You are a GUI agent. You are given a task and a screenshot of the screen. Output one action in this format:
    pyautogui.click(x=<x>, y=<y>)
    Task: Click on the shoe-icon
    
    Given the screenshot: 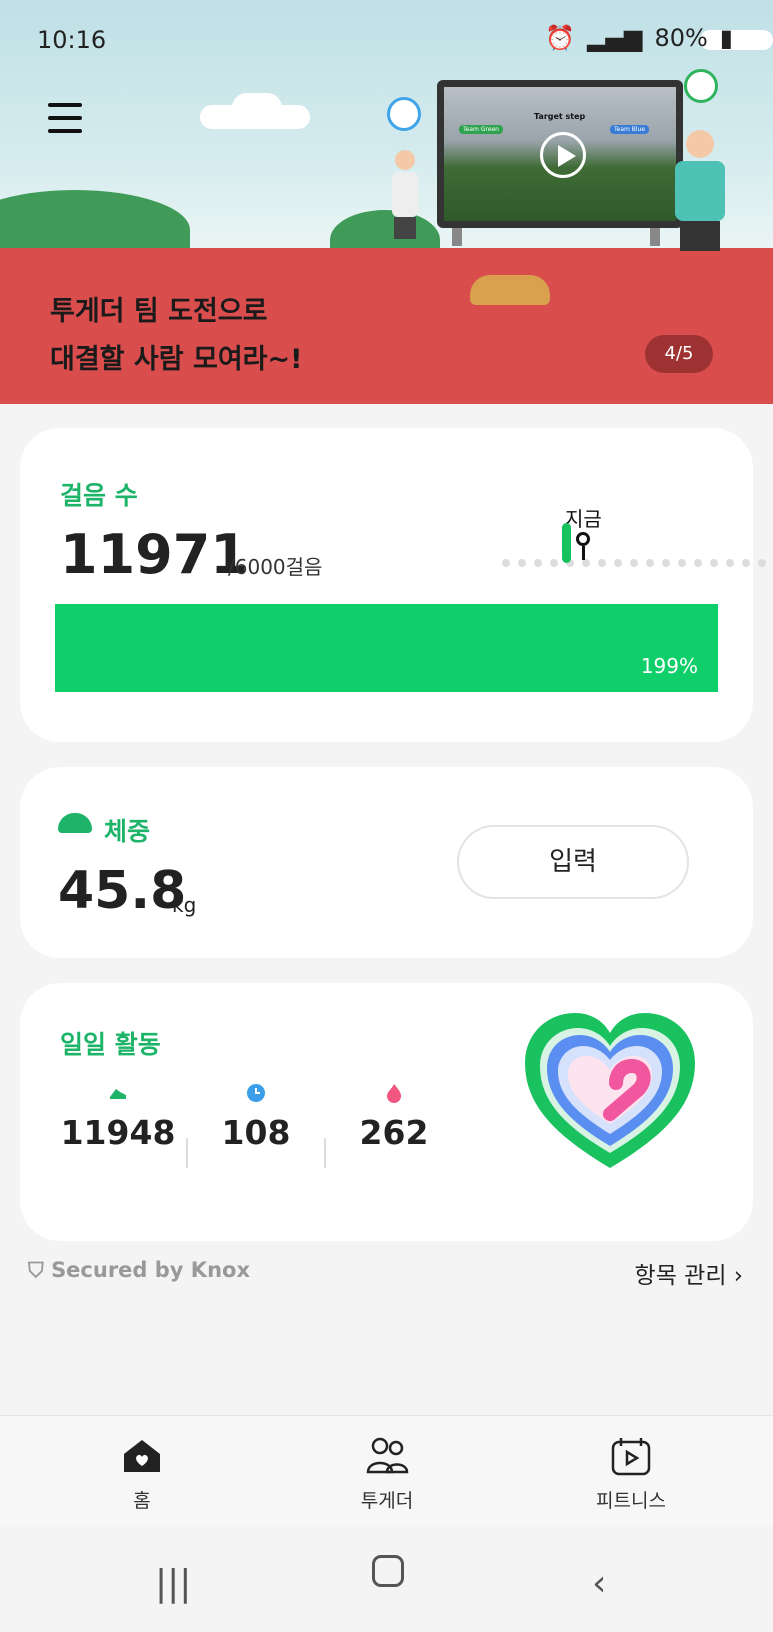 What is the action you would take?
    pyautogui.click(x=118, y=1094)
    